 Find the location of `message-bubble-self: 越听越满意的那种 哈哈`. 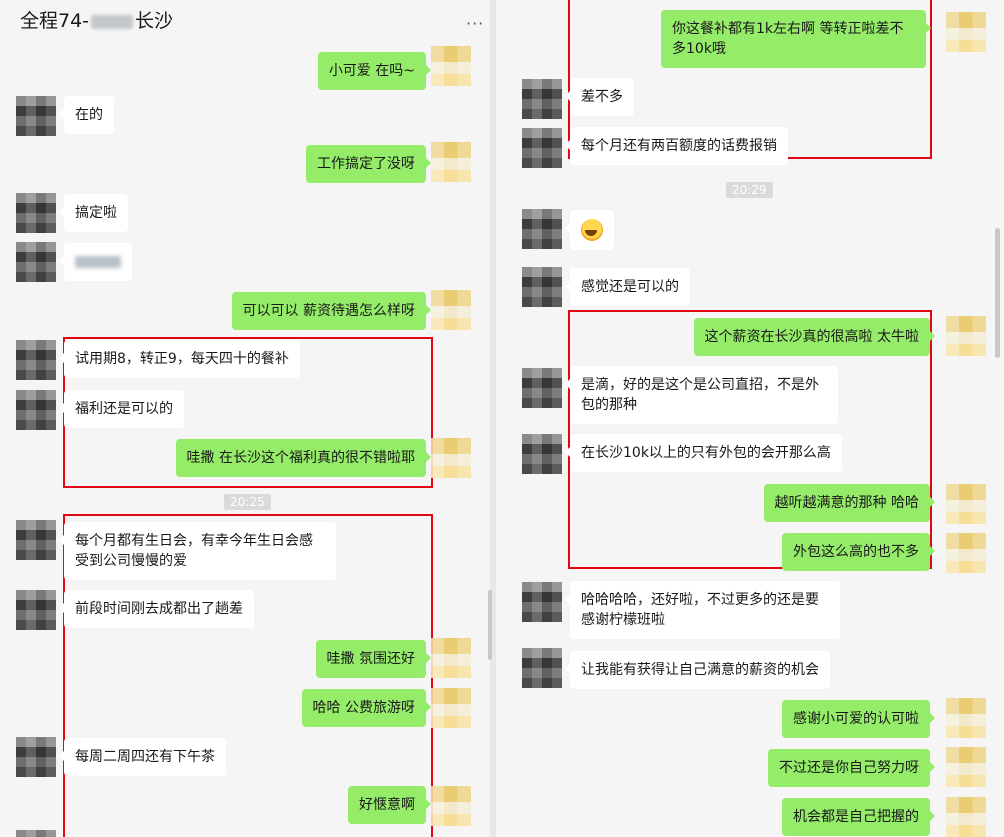

message-bubble-self: 越听越满意的那种 哈哈 is located at coordinates (849, 503).